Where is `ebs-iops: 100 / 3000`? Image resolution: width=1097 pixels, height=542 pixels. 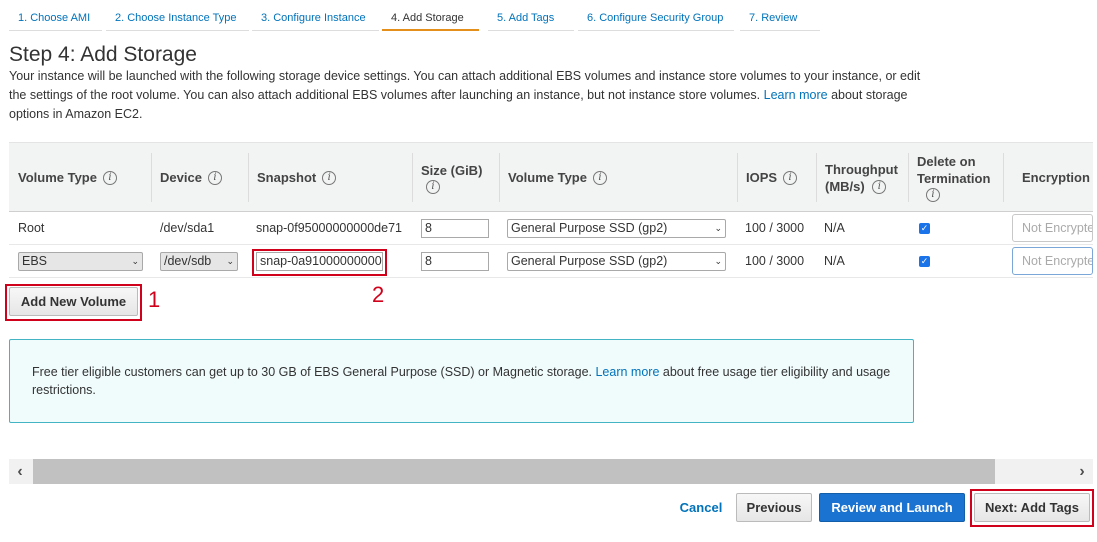
ebs-iops: 100 / 3000 is located at coordinates (775, 261).